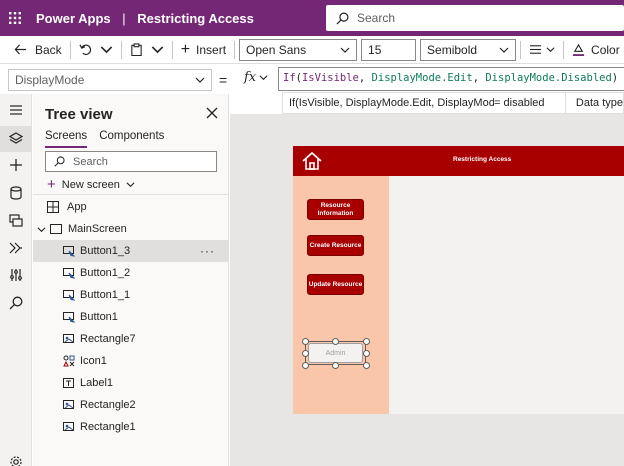 The height and width of the screenshot is (466, 624). I want to click on tree-item-rectangle7: Rectangle7, so click(131, 339).